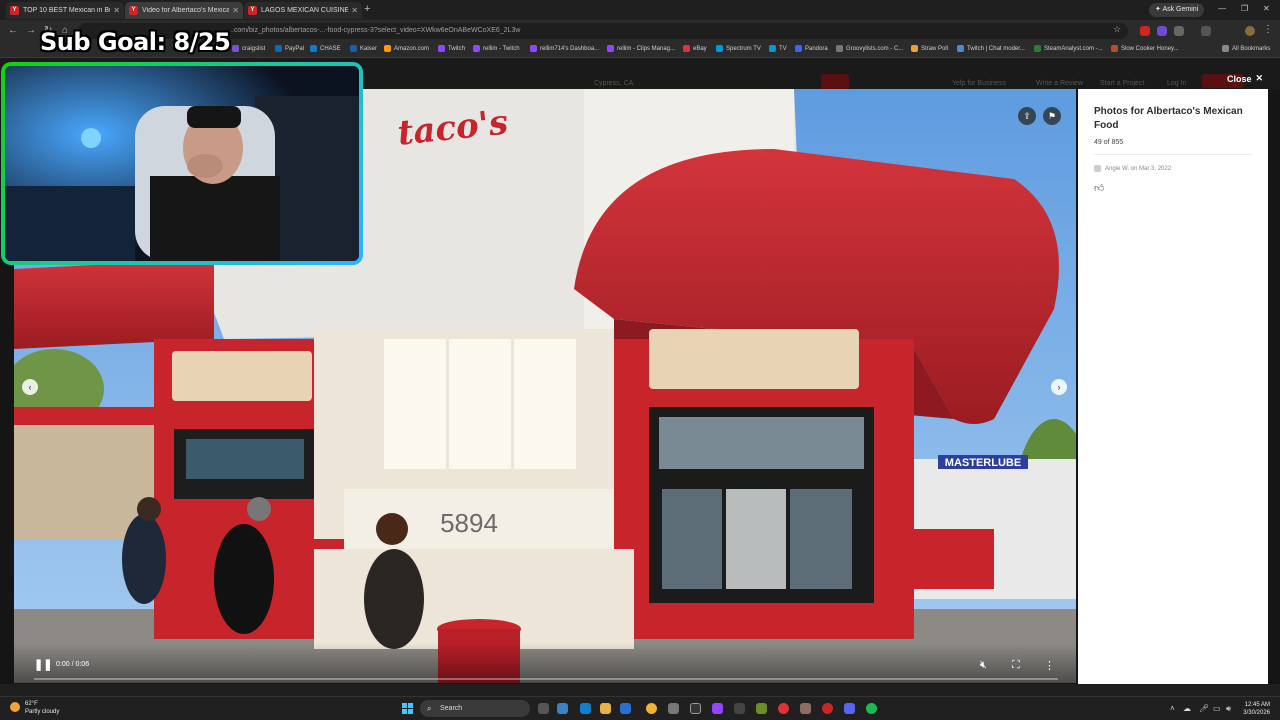 The height and width of the screenshot is (720, 1280). I want to click on twitch-icon, so click(717, 708).